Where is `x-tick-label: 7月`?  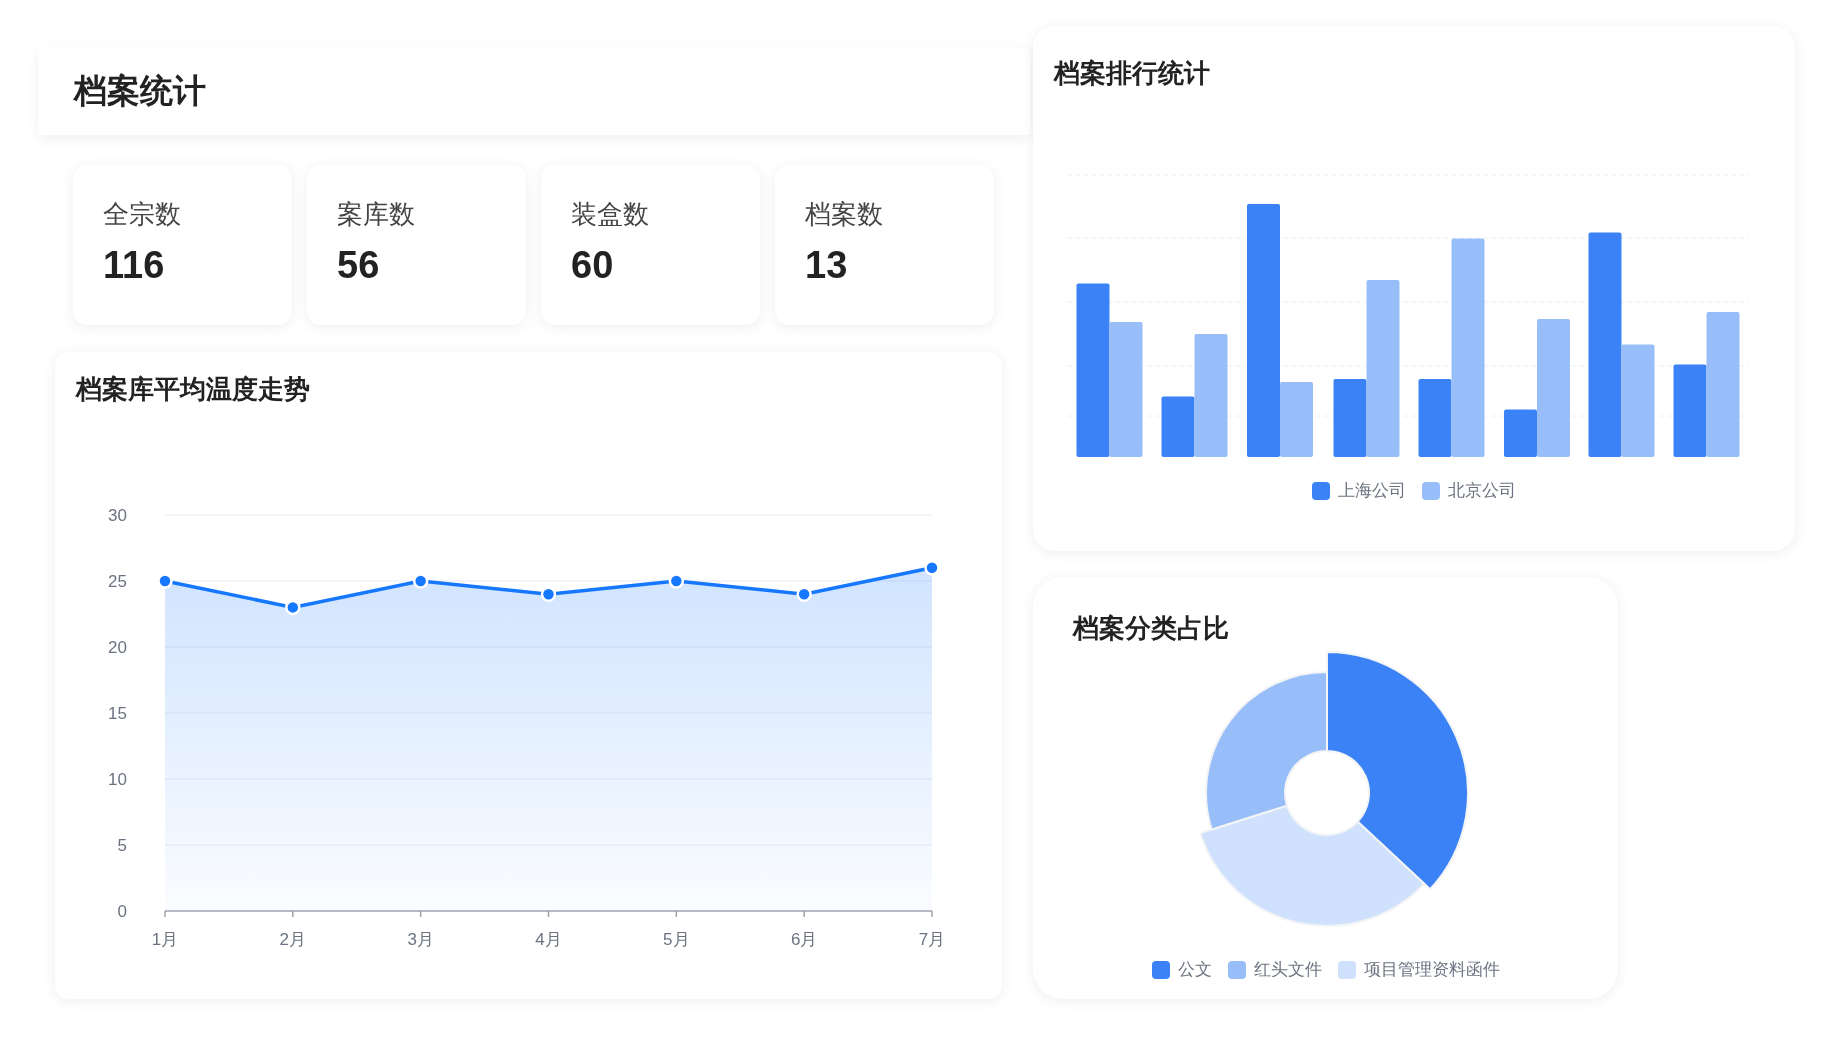 x-tick-label: 7月 is located at coordinates (932, 939).